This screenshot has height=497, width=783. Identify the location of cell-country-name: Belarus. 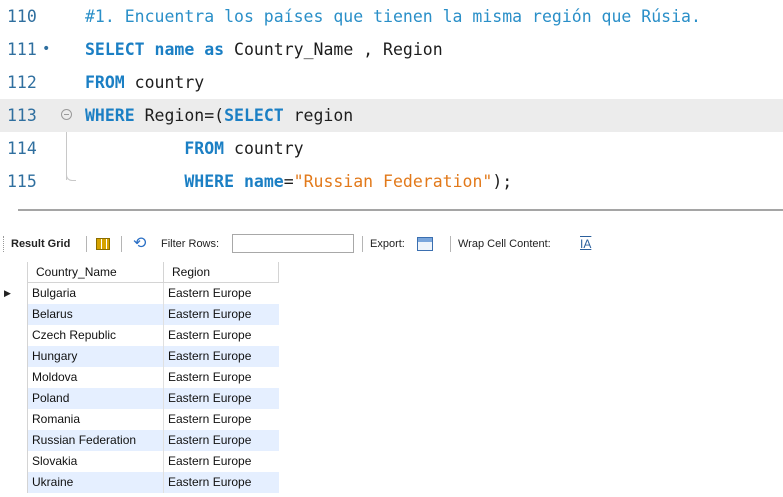
(96, 314).